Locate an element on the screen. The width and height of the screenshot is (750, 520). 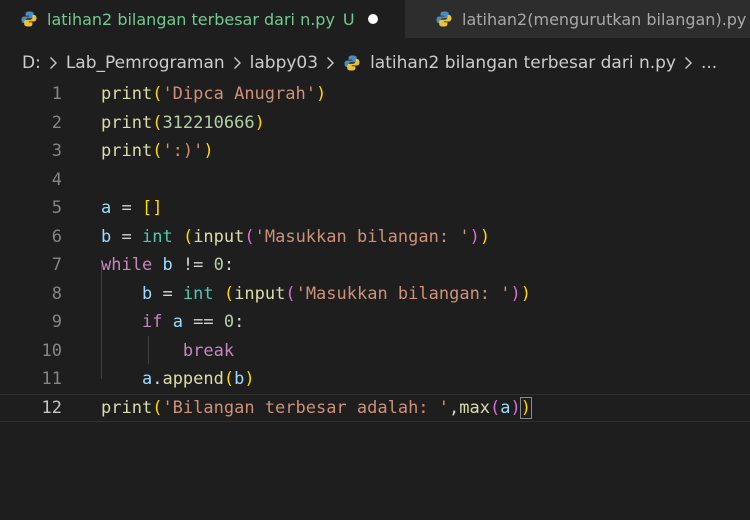
breadcrumb-file: latihan2 bilangan terbesar dari n.py is located at coordinates (523, 63).